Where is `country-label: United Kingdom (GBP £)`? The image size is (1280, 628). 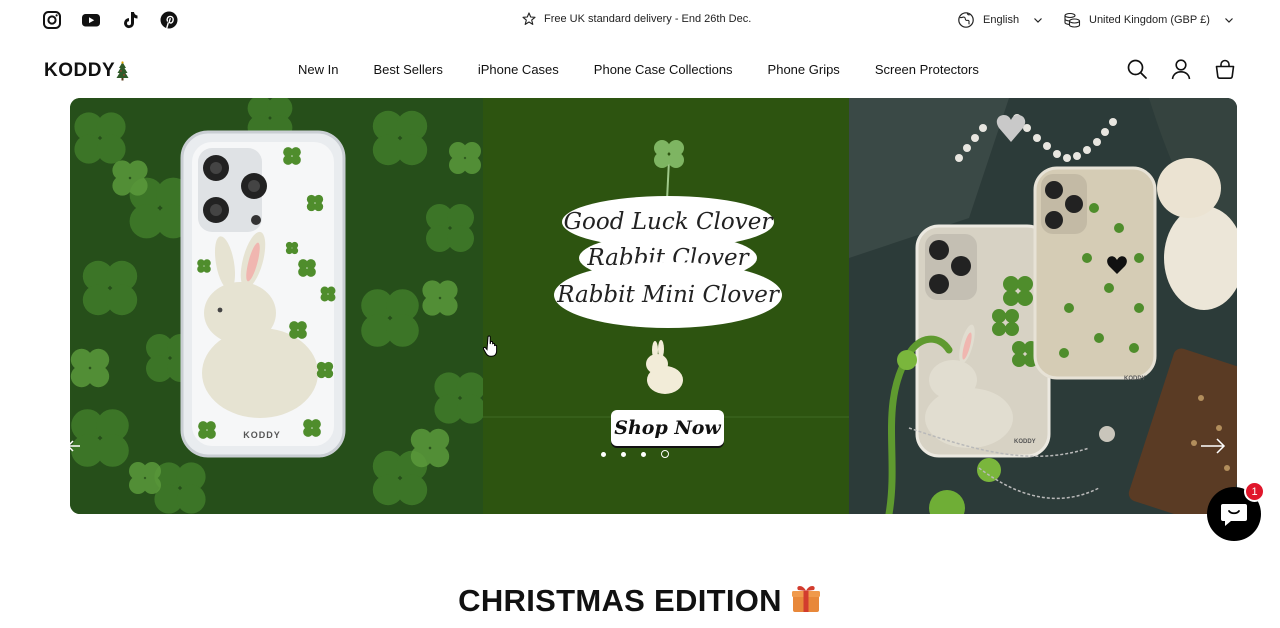 country-label: United Kingdom (GBP £) is located at coordinates (1149, 20).